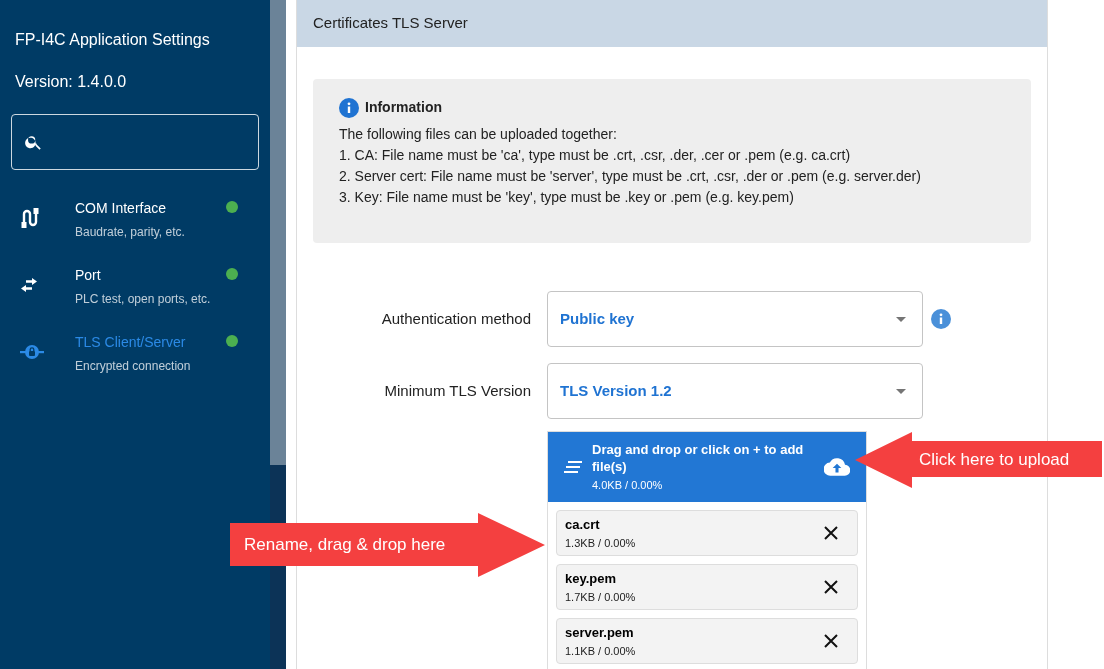 The image size is (1104, 669). What do you see at coordinates (600, 543) in the screenshot?
I see `file-size: 1.3KB / 0.00%` at bounding box center [600, 543].